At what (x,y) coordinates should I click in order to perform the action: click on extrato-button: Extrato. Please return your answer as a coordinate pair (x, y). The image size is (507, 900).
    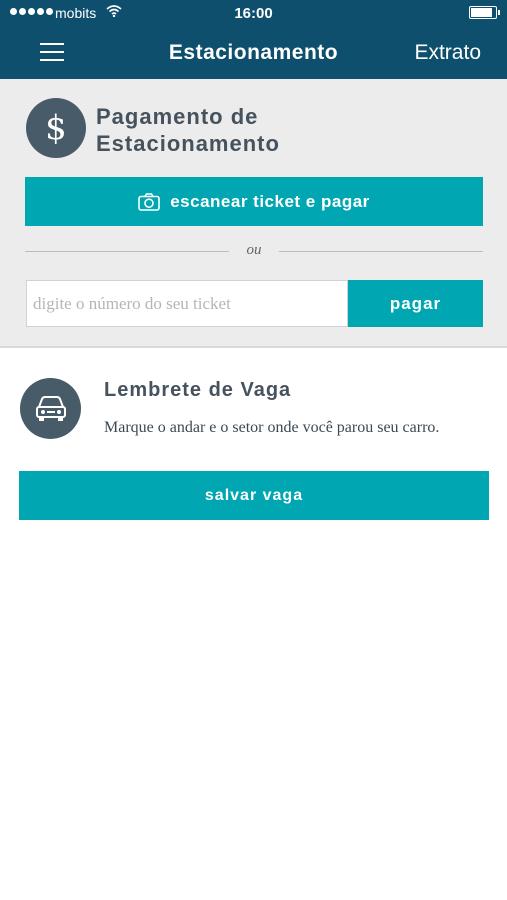
    Looking at the image, I should click on (447, 53).